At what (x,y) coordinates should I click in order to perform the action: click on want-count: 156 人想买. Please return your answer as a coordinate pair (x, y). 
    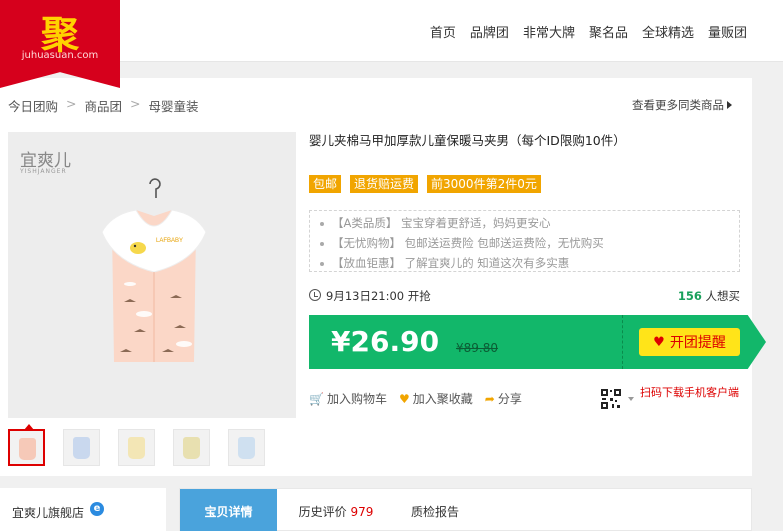
    Looking at the image, I should click on (709, 296).